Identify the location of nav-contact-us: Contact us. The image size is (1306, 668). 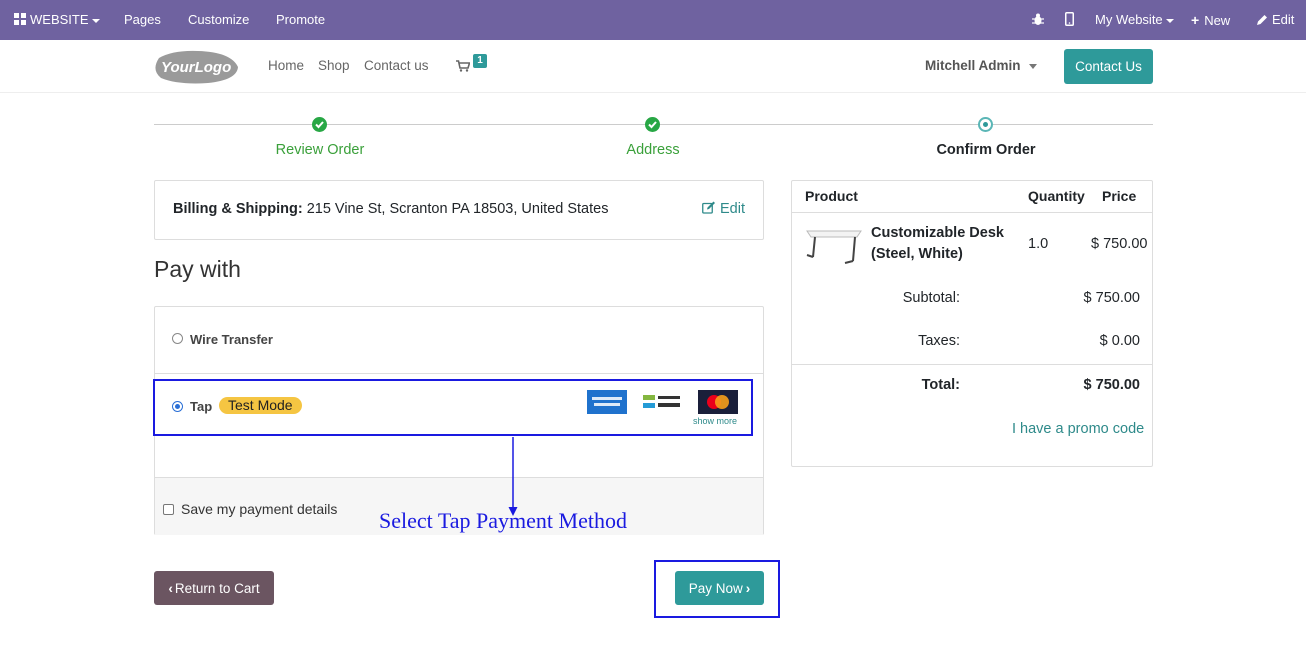
(396, 65).